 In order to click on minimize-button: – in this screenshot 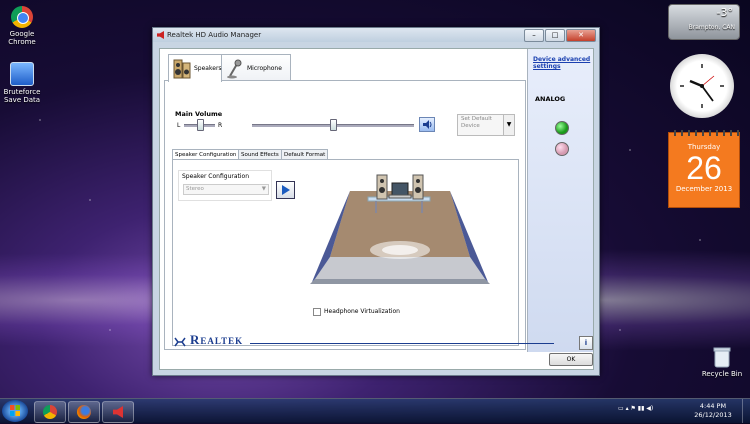, I will do `click(534, 35)`.